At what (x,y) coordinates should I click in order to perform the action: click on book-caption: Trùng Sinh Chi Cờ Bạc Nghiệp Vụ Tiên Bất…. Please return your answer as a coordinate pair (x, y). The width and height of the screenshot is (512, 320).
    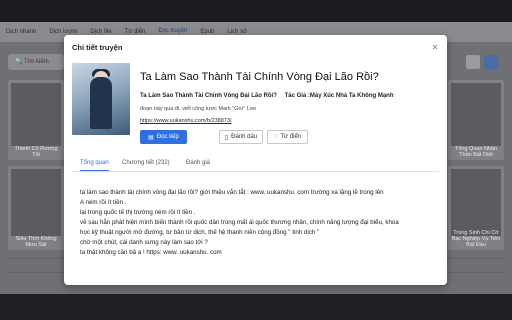
    Looking at the image, I should click on (476, 239).